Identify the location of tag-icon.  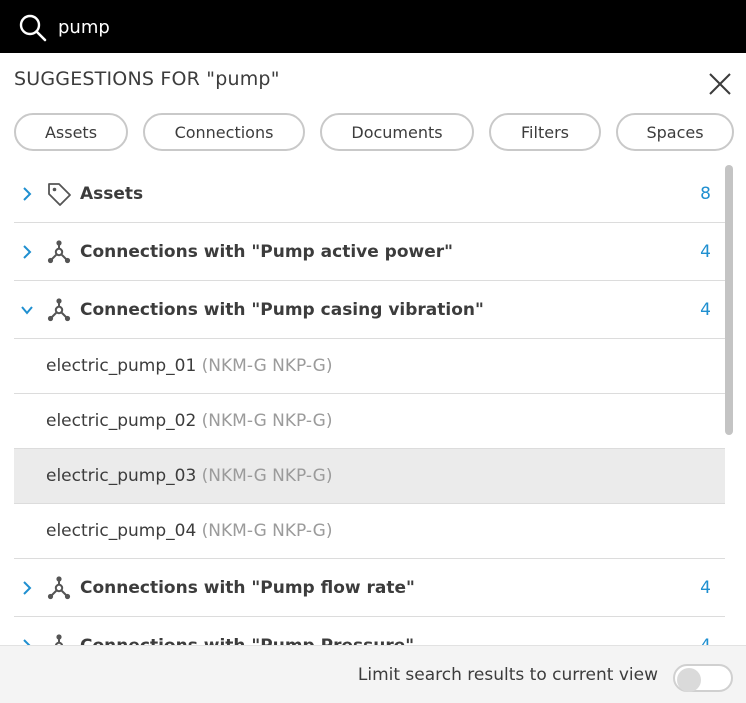
(59, 194).